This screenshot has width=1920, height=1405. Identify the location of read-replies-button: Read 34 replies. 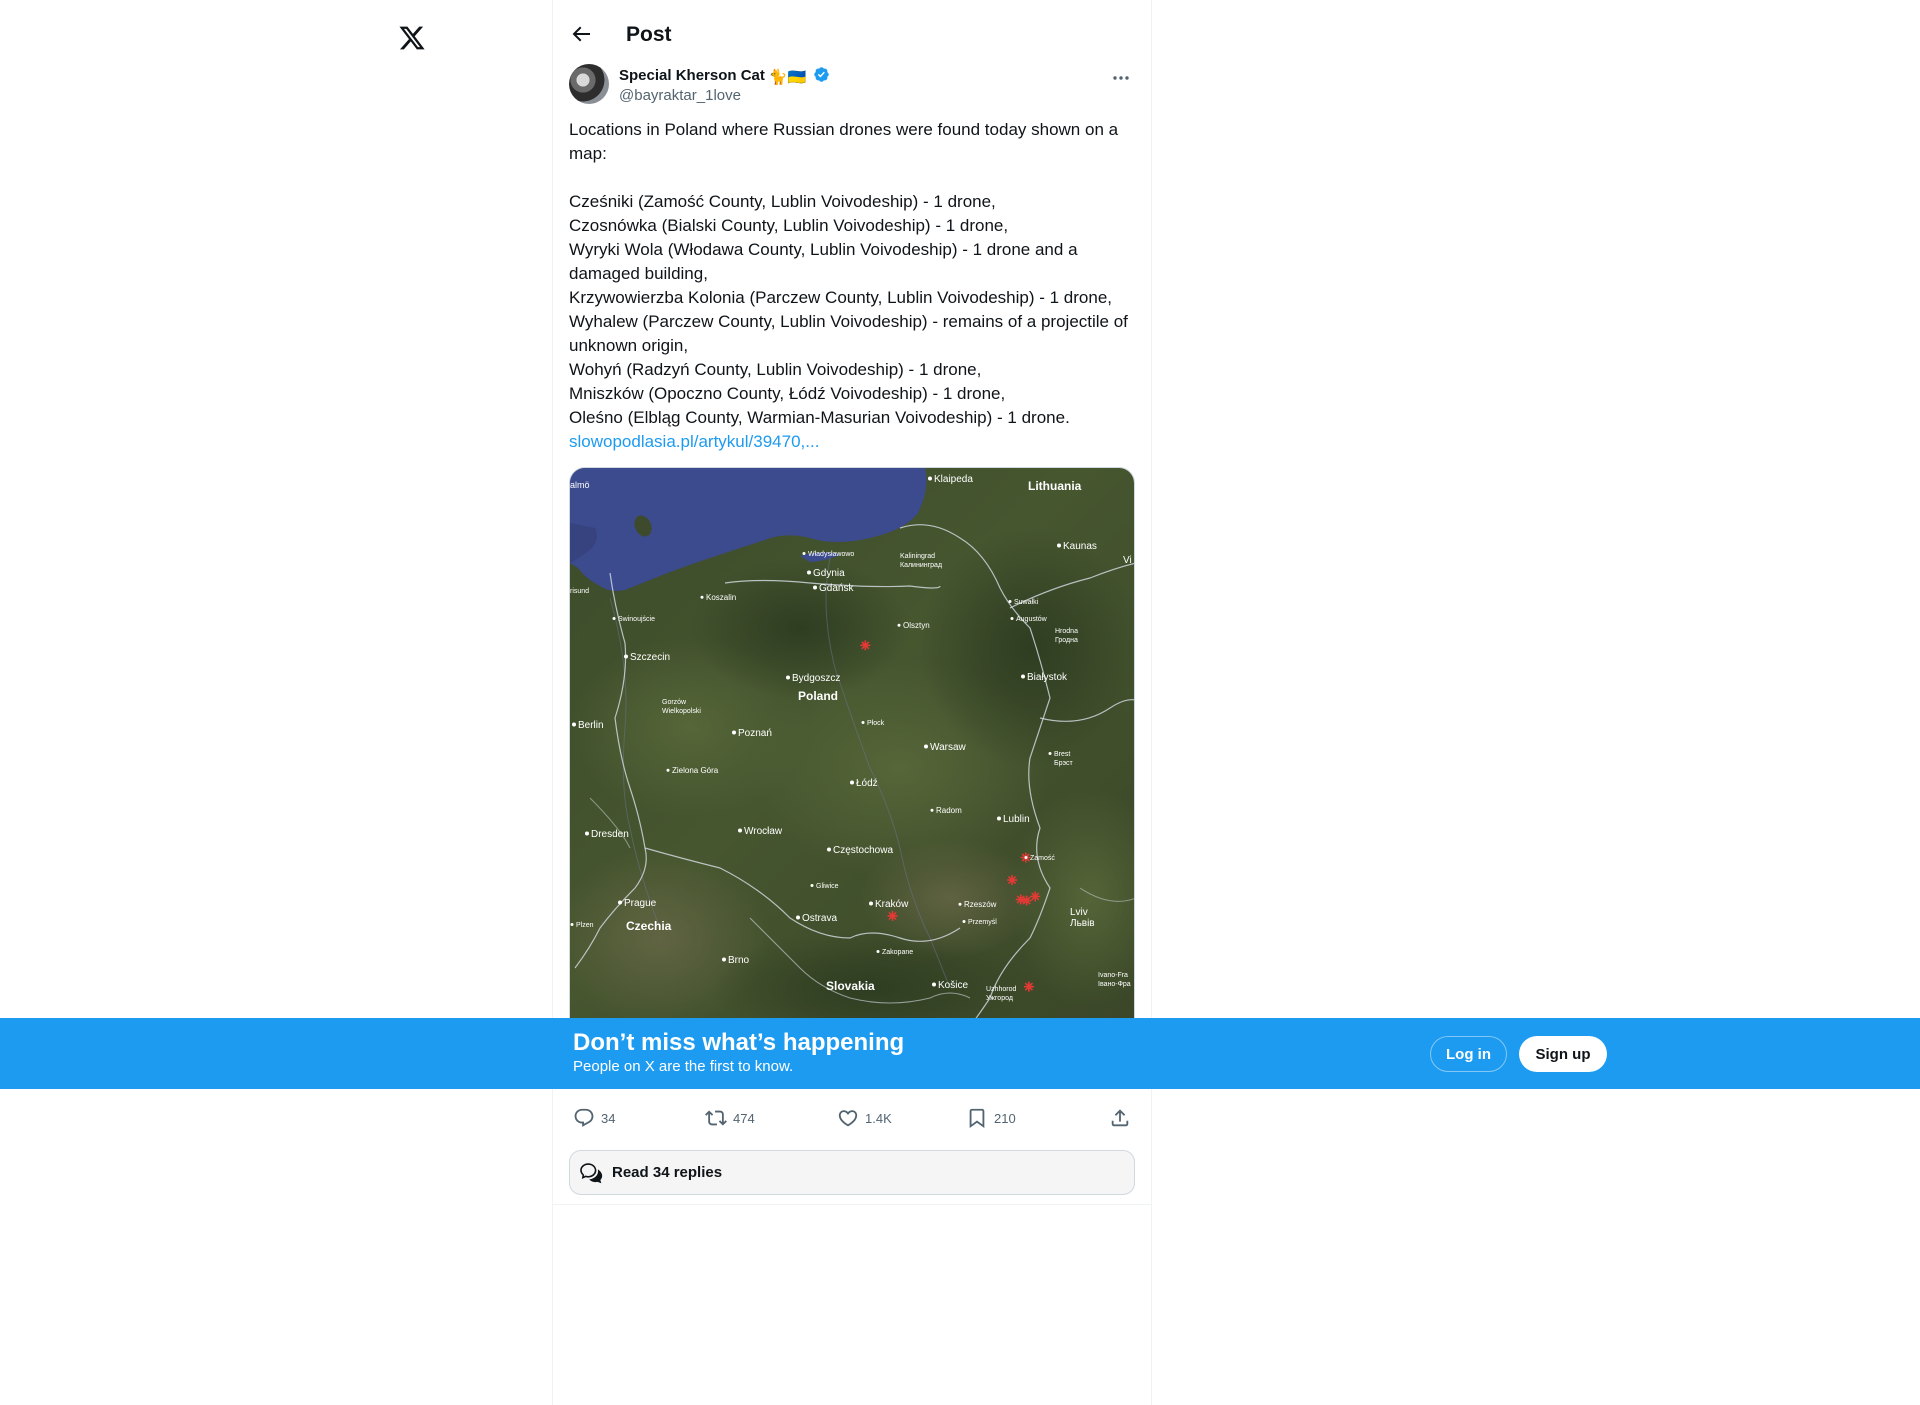
(852, 1172).